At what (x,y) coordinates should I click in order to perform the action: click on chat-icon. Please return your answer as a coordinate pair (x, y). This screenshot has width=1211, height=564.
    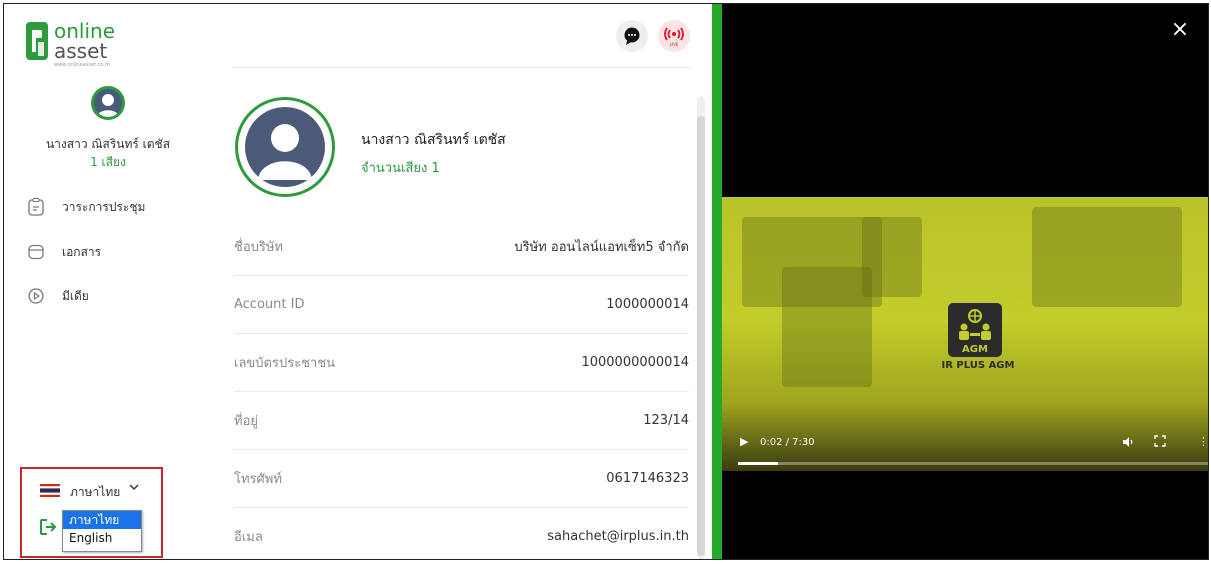
    Looking at the image, I should click on (632, 36).